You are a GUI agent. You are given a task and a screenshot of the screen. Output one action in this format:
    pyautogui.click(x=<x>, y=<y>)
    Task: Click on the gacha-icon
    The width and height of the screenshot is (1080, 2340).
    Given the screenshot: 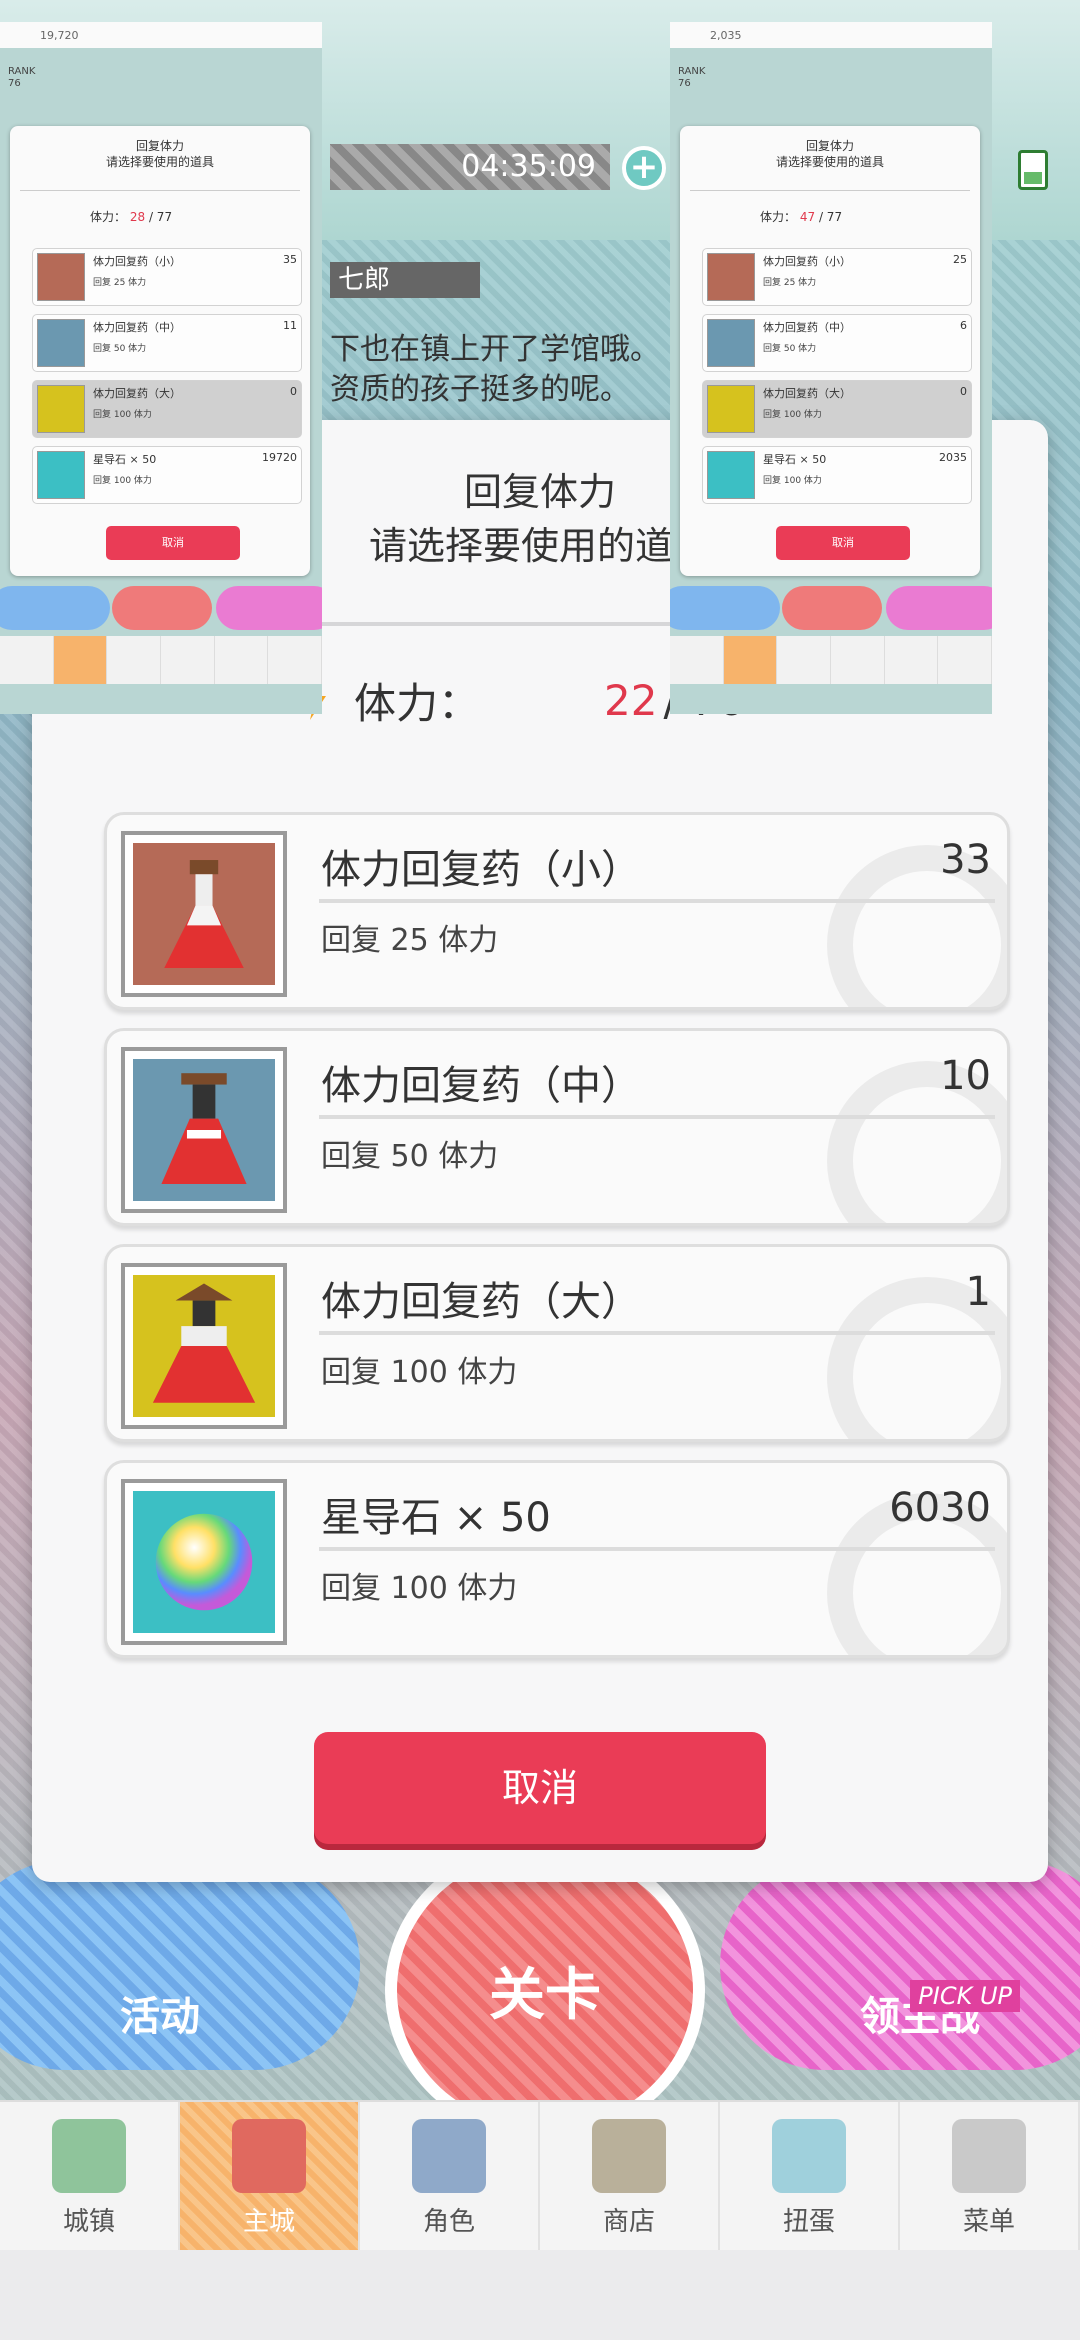 What is the action you would take?
    pyautogui.click(x=809, y=2156)
    